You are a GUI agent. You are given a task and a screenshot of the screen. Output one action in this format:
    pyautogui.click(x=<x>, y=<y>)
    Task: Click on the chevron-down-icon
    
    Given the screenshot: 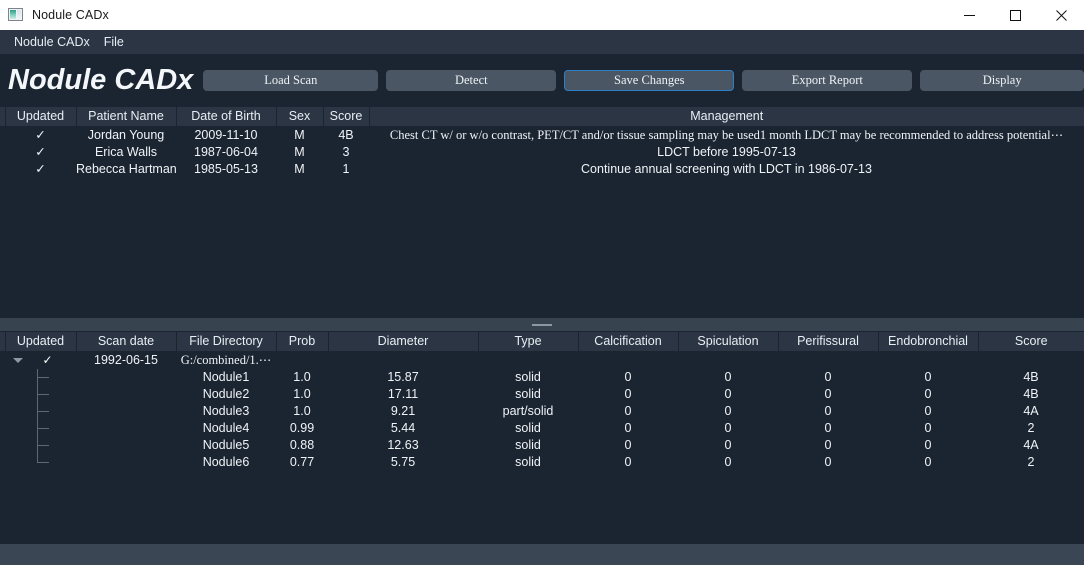 What is the action you would take?
    pyautogui.click(x=18, y=360)
    